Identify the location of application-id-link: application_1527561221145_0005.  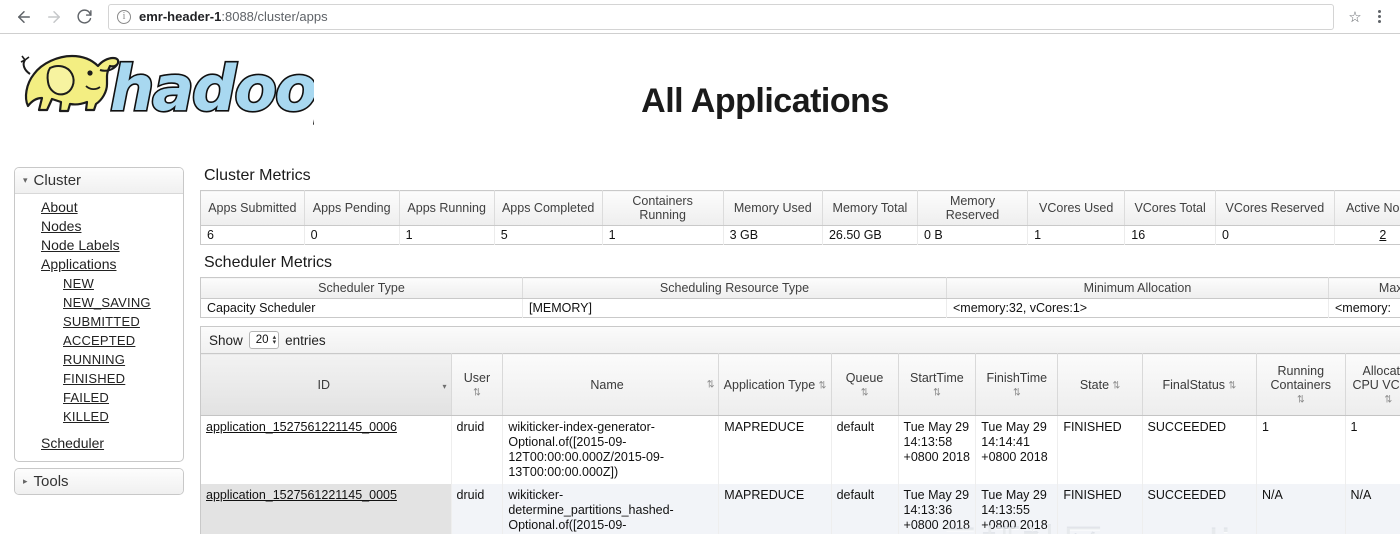
(301, 495).